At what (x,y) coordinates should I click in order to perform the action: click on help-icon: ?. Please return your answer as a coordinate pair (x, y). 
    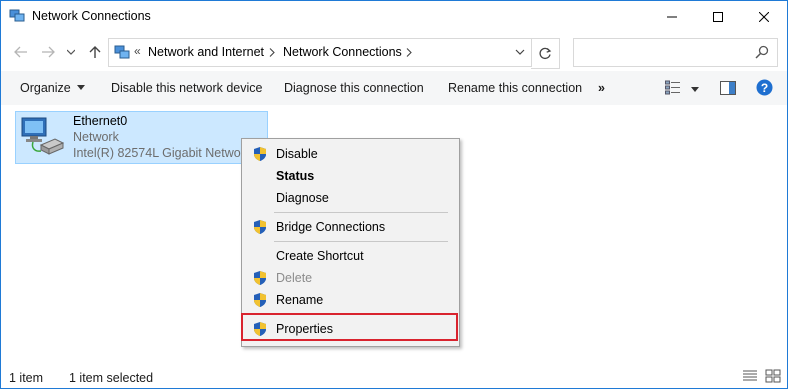
    Looking at the image, I should click on (764, 87).